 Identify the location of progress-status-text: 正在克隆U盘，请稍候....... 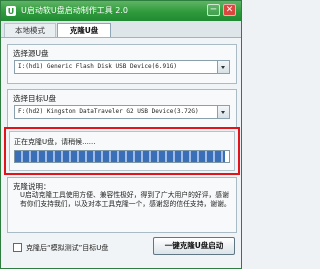
(55, 142).